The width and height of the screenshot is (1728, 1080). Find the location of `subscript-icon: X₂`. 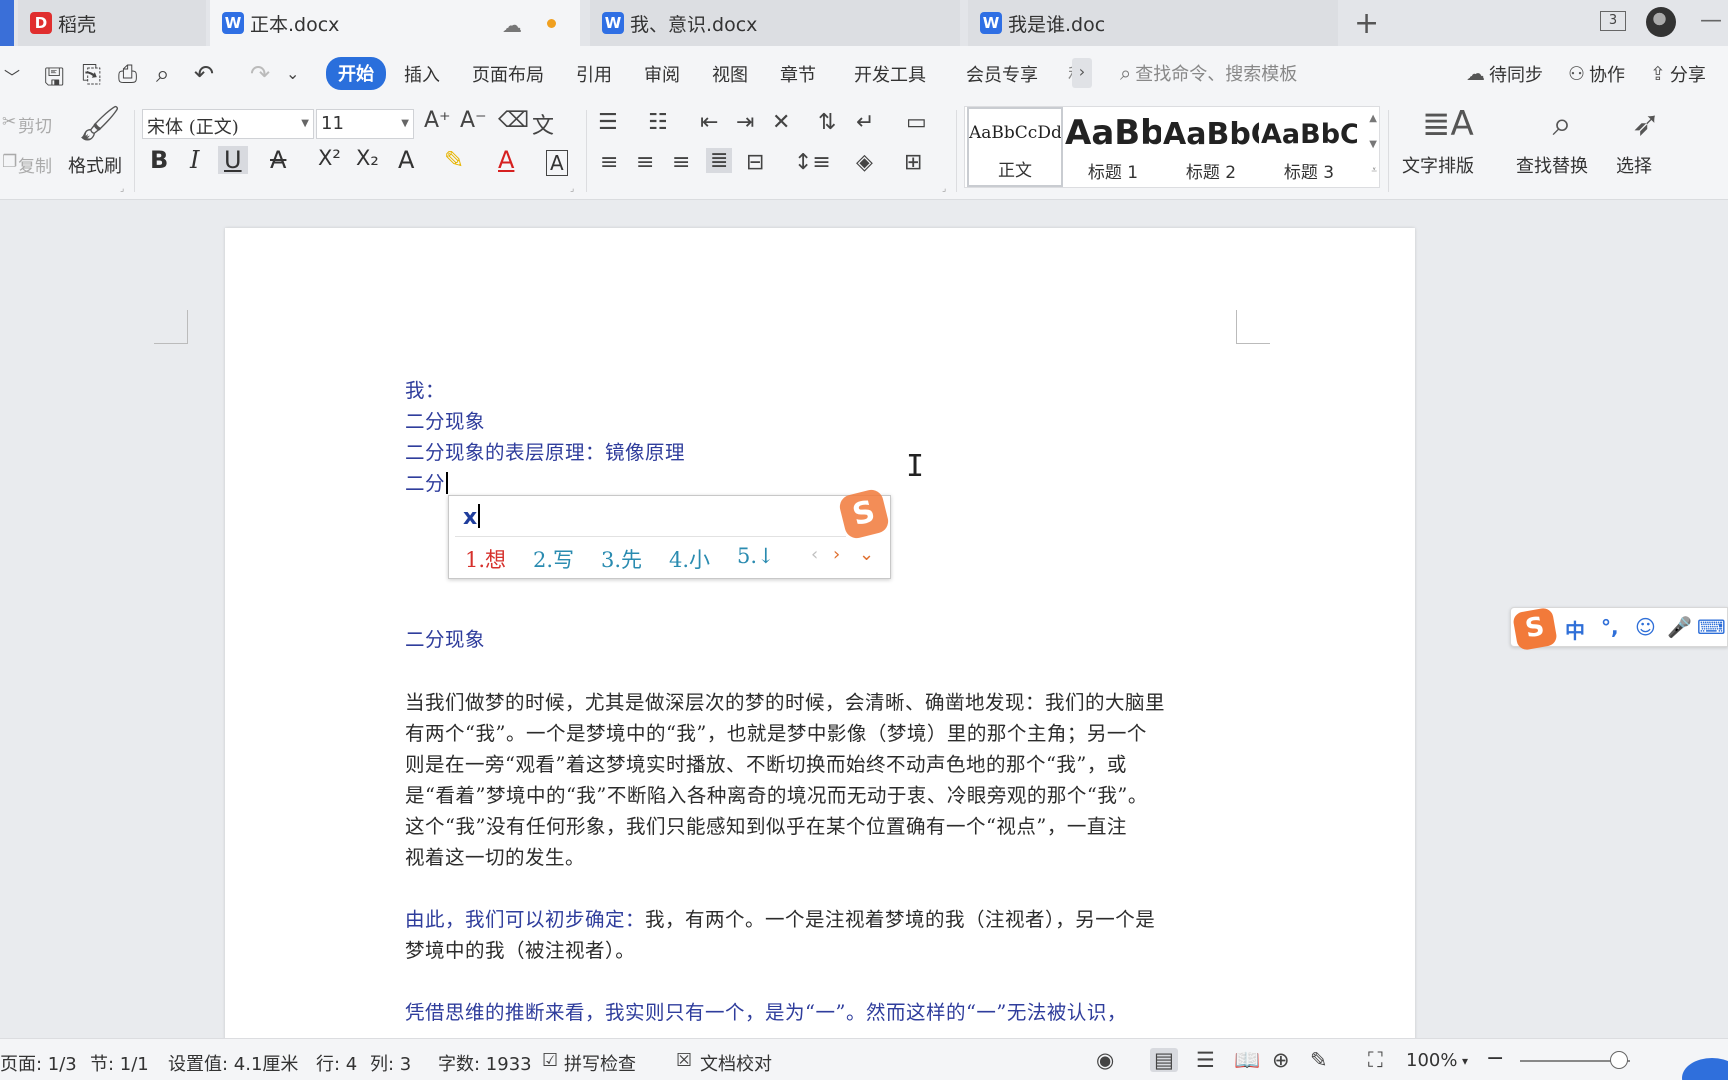

subscript-icon: X₂ is located at coordinates (367, 158).